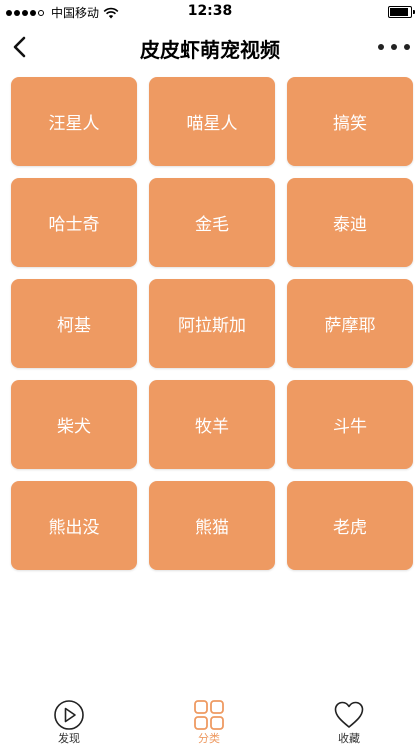 This screenshot has width=420, height=747. What do you see at coordinates (74, 222) in the screenshot?
I see `category-button: 哈士奇` at bounding box center [74, 222].